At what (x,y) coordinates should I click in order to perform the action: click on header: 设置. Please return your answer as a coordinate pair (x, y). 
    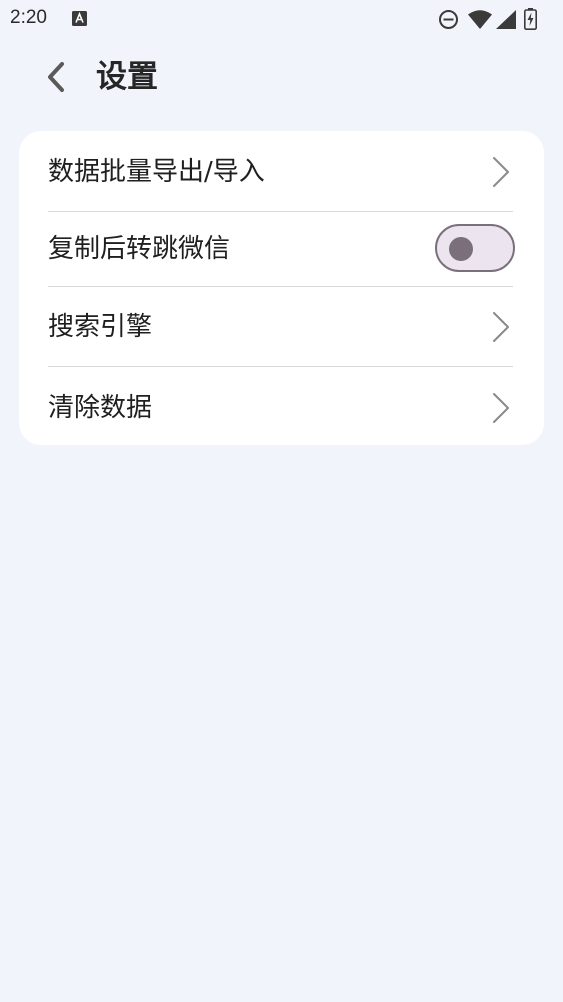
    Looking at the image, I should click on (281, 77).